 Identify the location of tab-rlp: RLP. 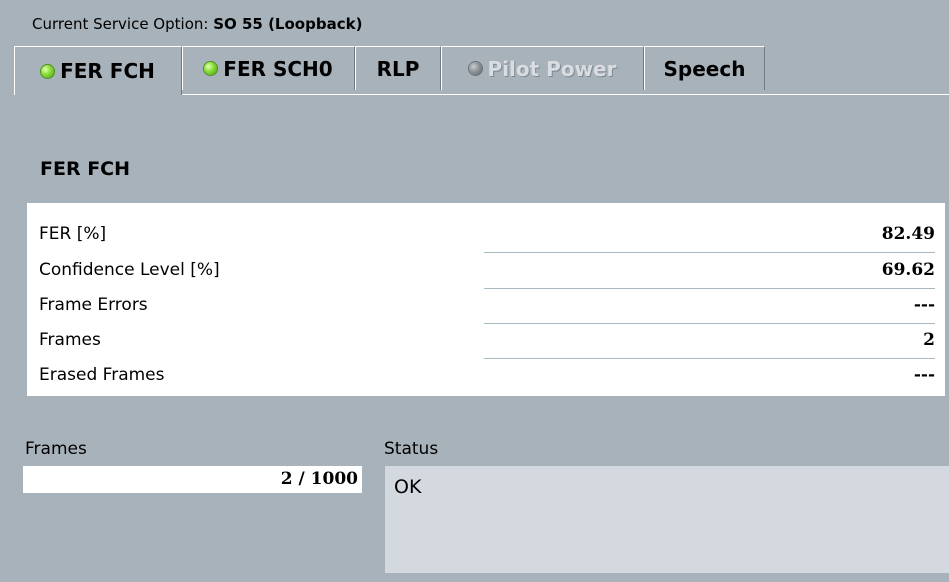
(398, 68).